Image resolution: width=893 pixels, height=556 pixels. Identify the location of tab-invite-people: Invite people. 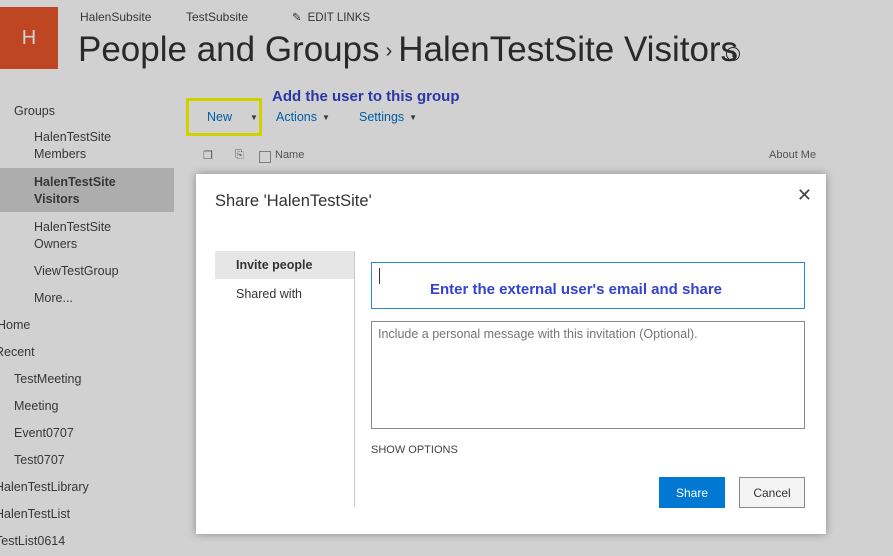
(284, 265).